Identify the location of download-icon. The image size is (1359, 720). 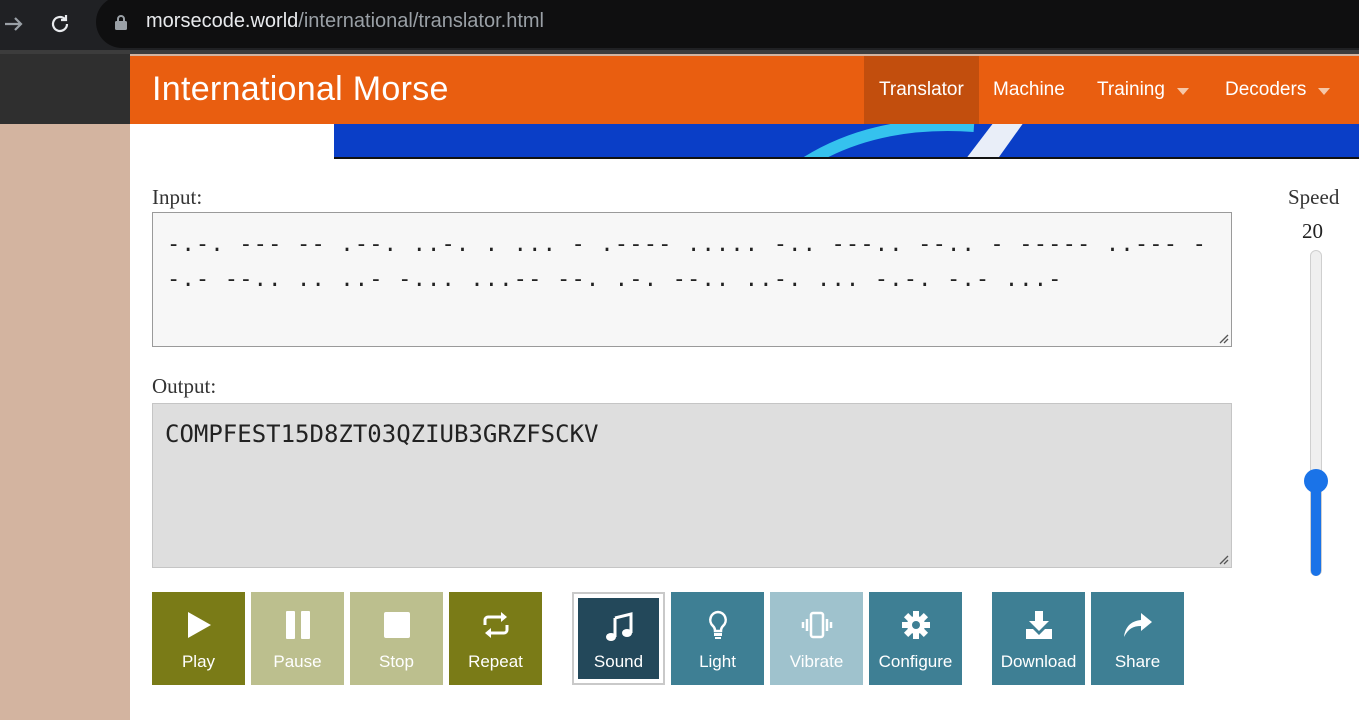
(1039, 625).